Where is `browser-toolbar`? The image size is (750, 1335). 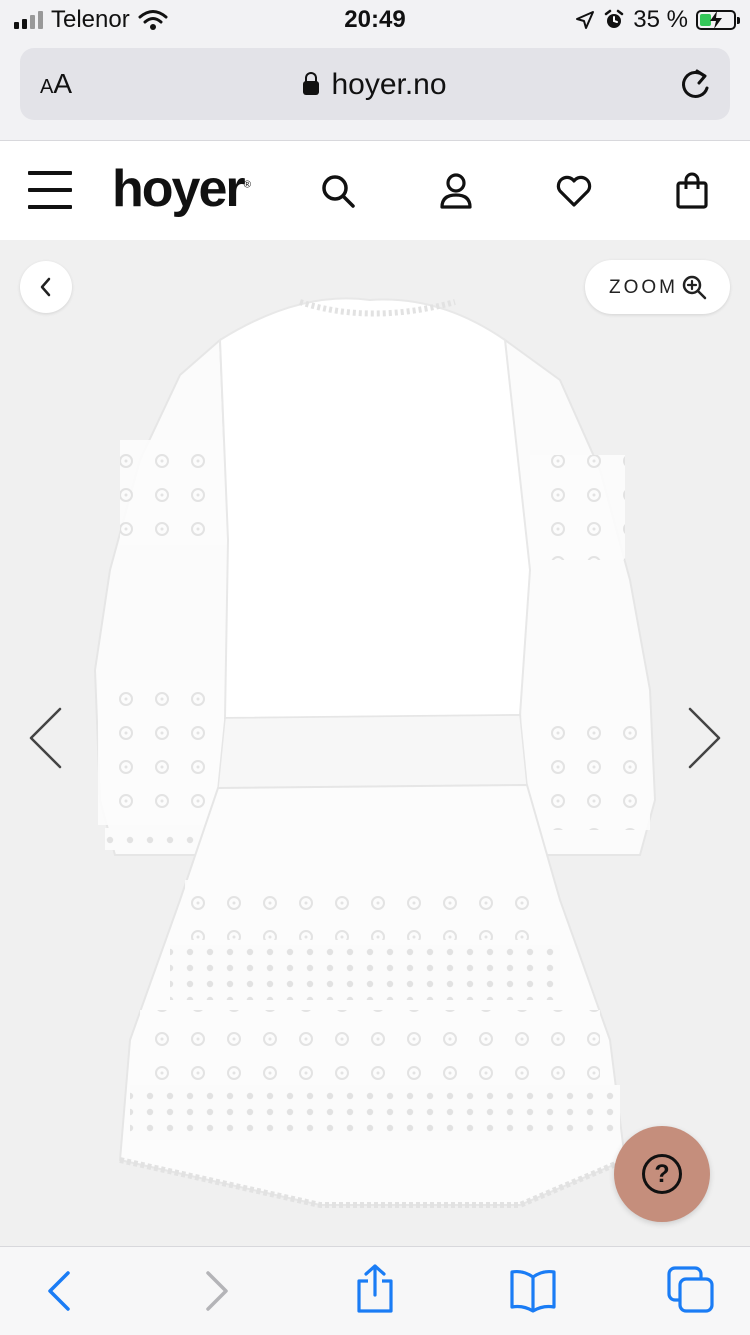 browser-toolbar is located at coordinates (375, 1290).